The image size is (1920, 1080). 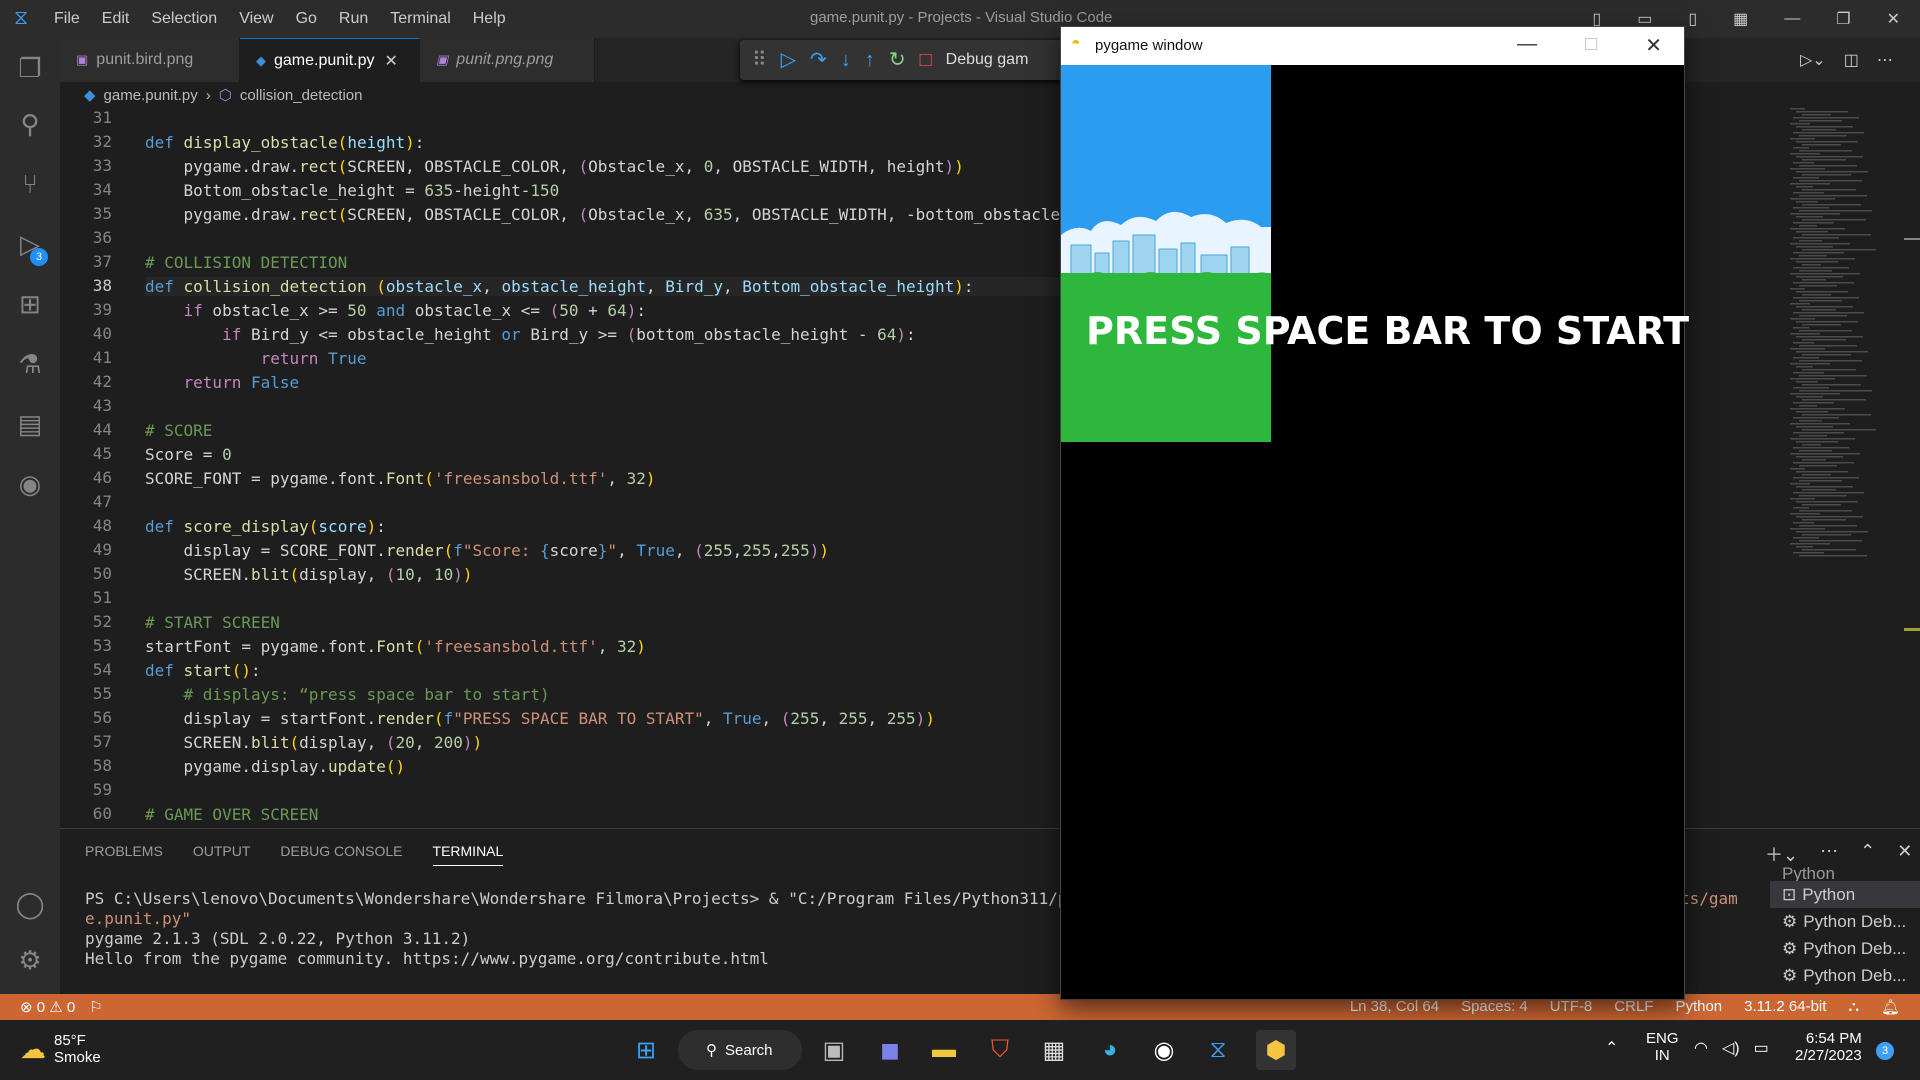 What do you see at coordinates (1218, 1050) in the screenshot?
I see `vscode-taskbar-icon: ⧖` at bounding box center [1218, 1050].